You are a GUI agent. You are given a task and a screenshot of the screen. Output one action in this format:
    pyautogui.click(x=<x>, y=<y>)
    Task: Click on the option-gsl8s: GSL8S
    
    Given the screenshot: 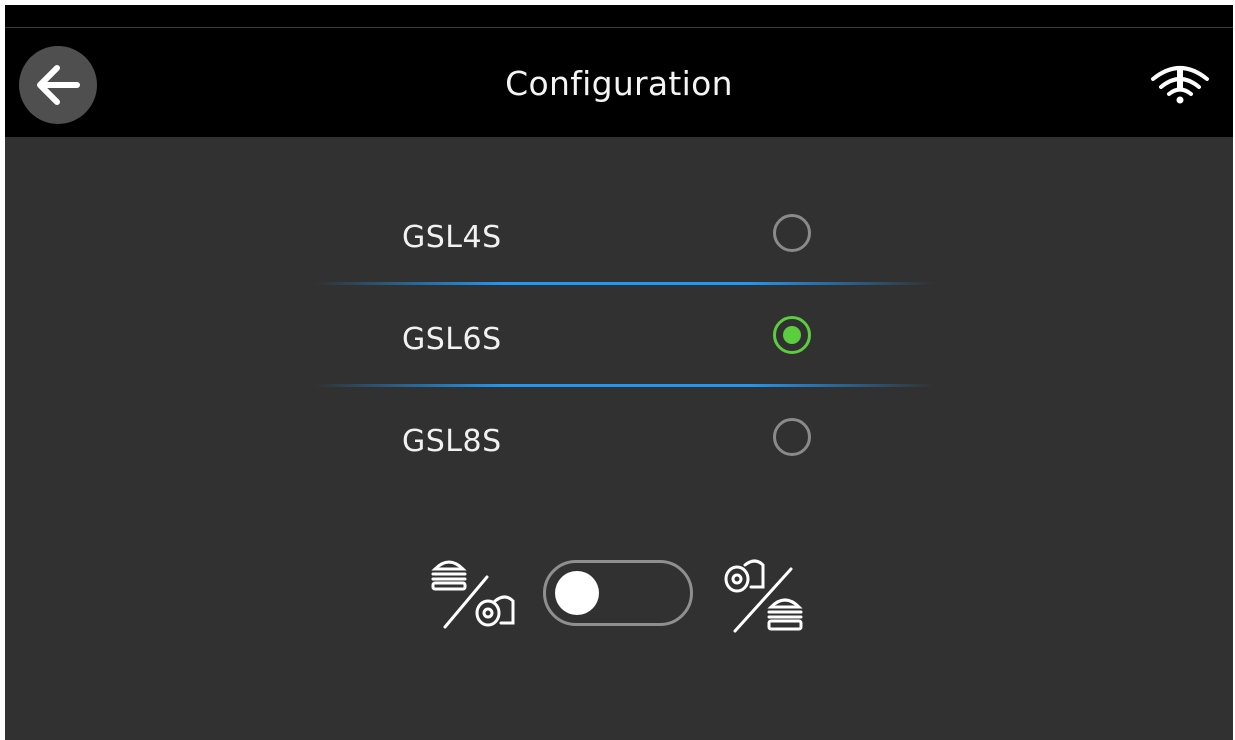 What is the action you would take?
    pyautogui.click(x=625, y=442)
    